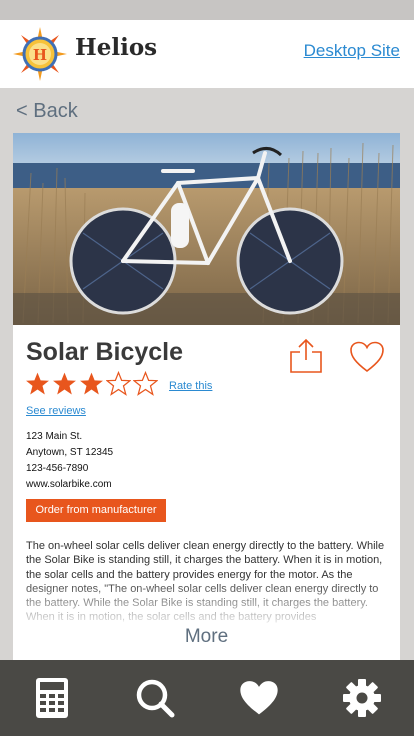 The width and height of the screenshot is (414, 736). Describe the element at coordinates (306, 356) in the screenshot. I see `share-icon` at that location.